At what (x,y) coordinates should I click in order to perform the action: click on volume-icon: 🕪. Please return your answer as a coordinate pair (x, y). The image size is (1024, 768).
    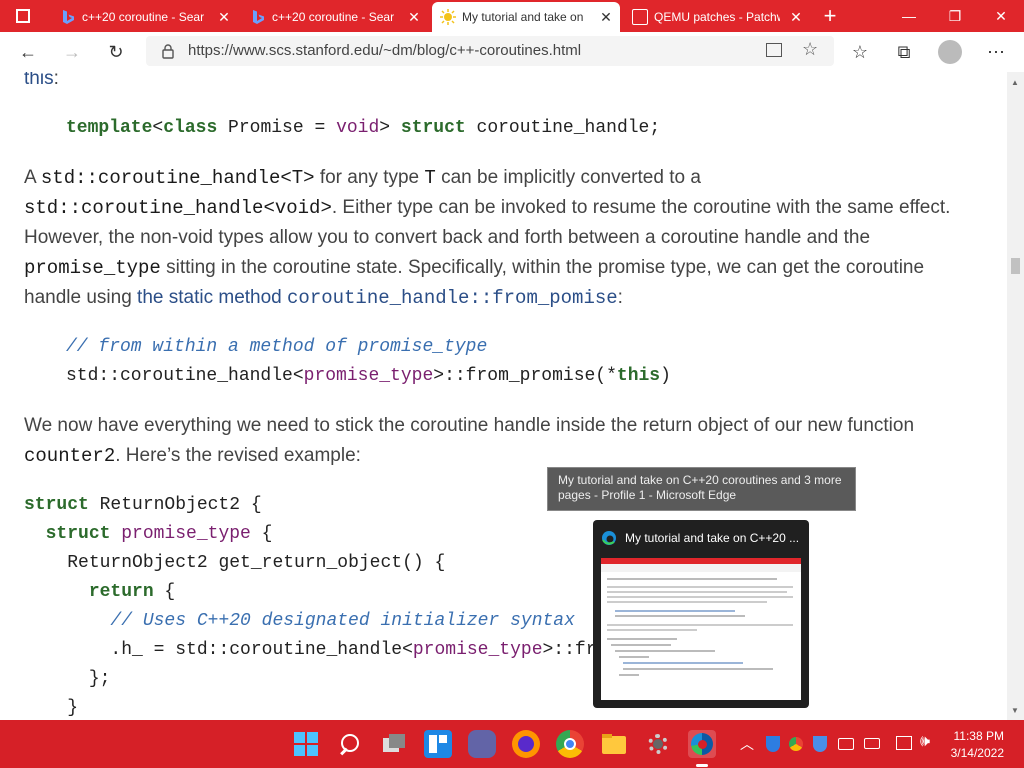
    Looking at the image, I should click on (925, 742).